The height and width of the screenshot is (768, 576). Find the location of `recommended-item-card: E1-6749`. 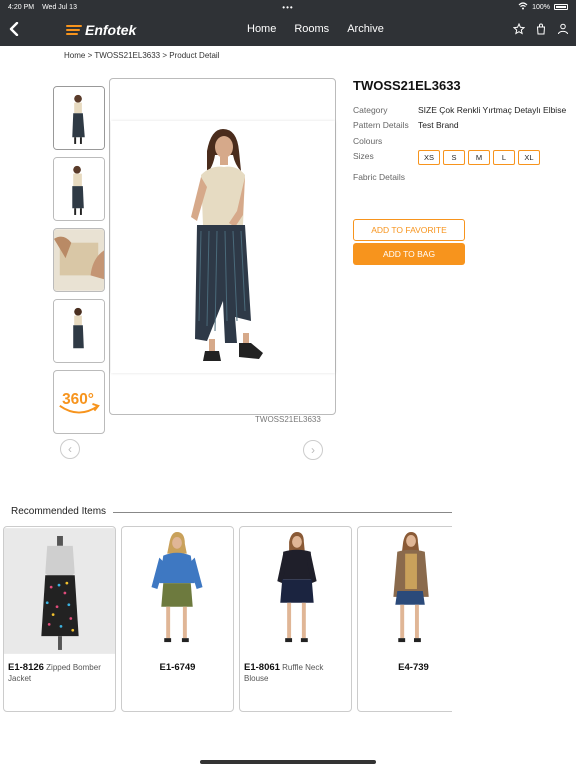

recommended-item-card: E1-6749 is located at coordinates (177, 619).